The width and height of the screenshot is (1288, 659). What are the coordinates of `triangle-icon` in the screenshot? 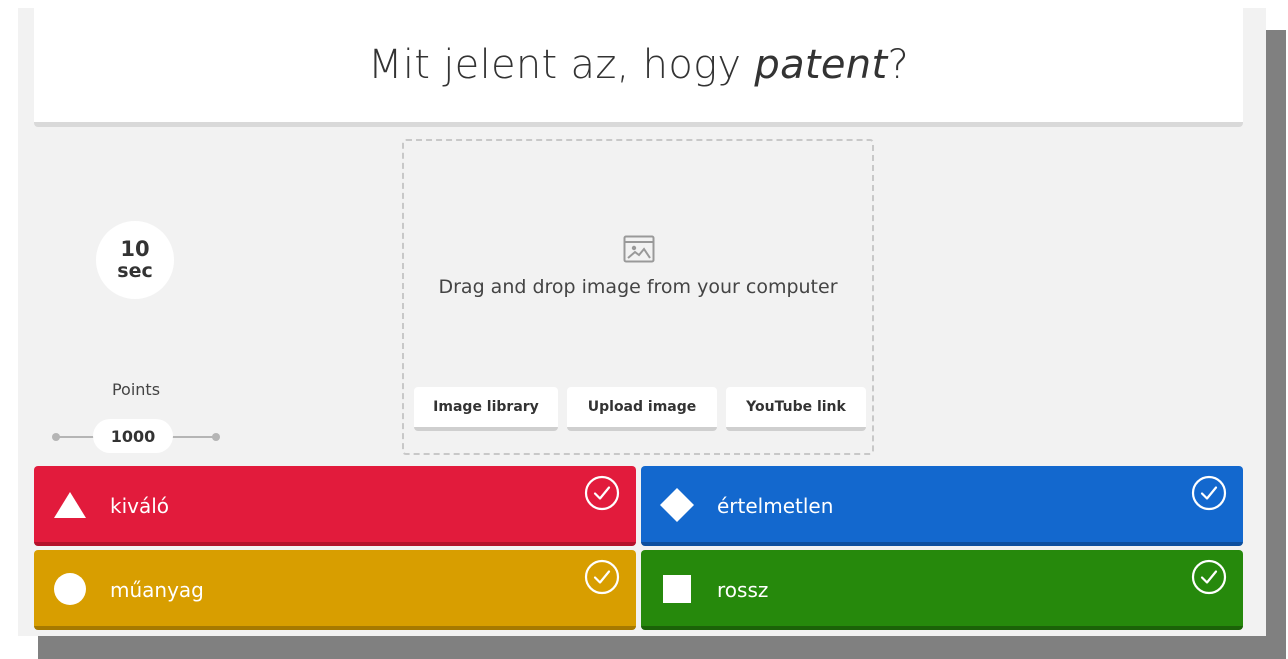 It's located at (70, 505).